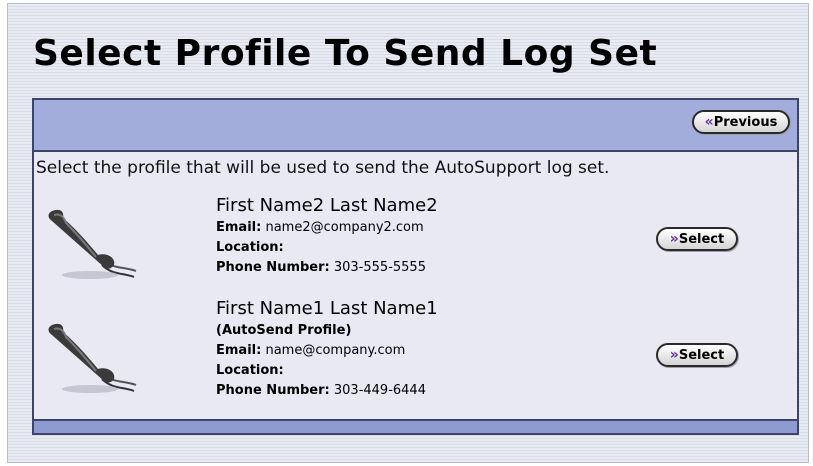  I want to click on email-line: Email: name@company.com, so click(310, 350).